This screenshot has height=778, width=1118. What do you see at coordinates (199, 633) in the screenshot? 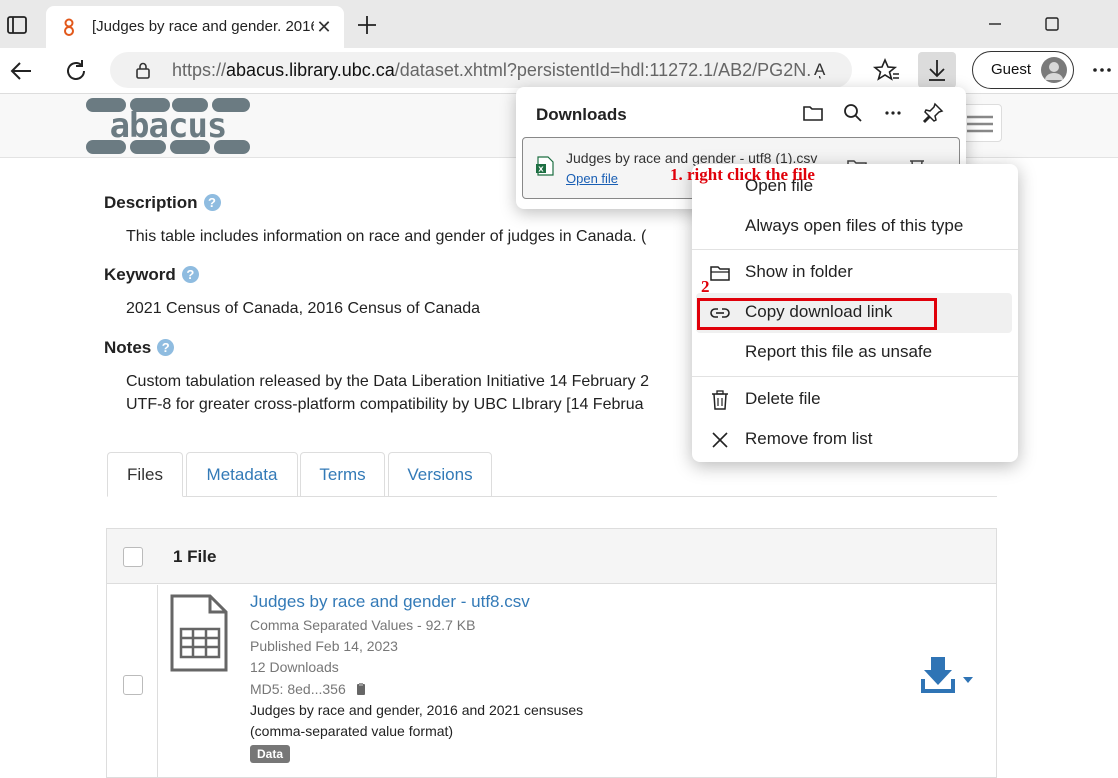
I see `tabular-file-icon` at bounding box center [199, 633].